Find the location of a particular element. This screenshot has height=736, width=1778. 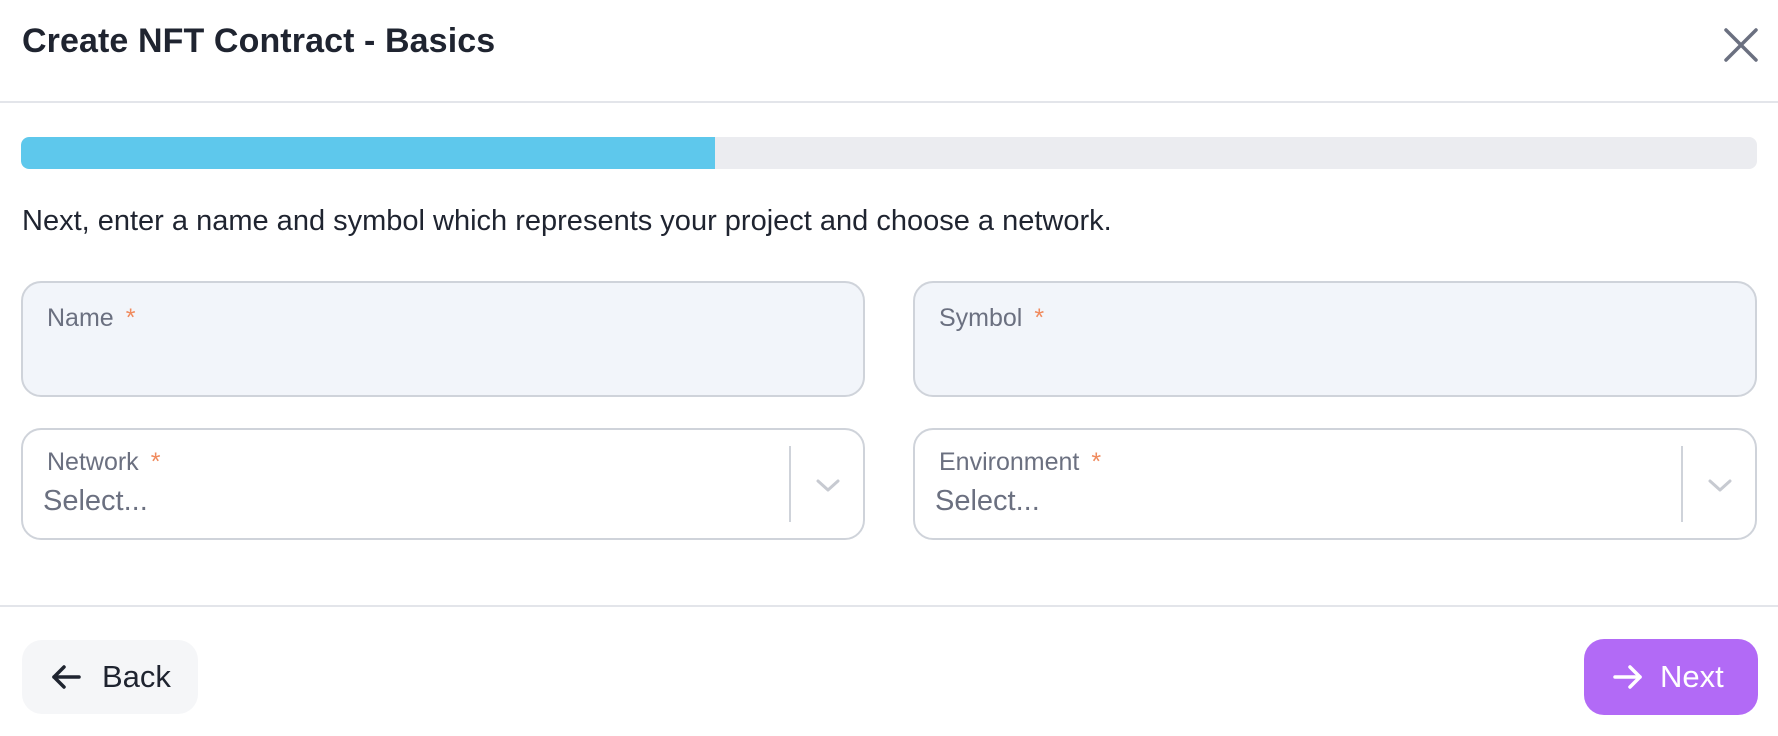

progress-bar-fill is located at coordinates (368, 153).